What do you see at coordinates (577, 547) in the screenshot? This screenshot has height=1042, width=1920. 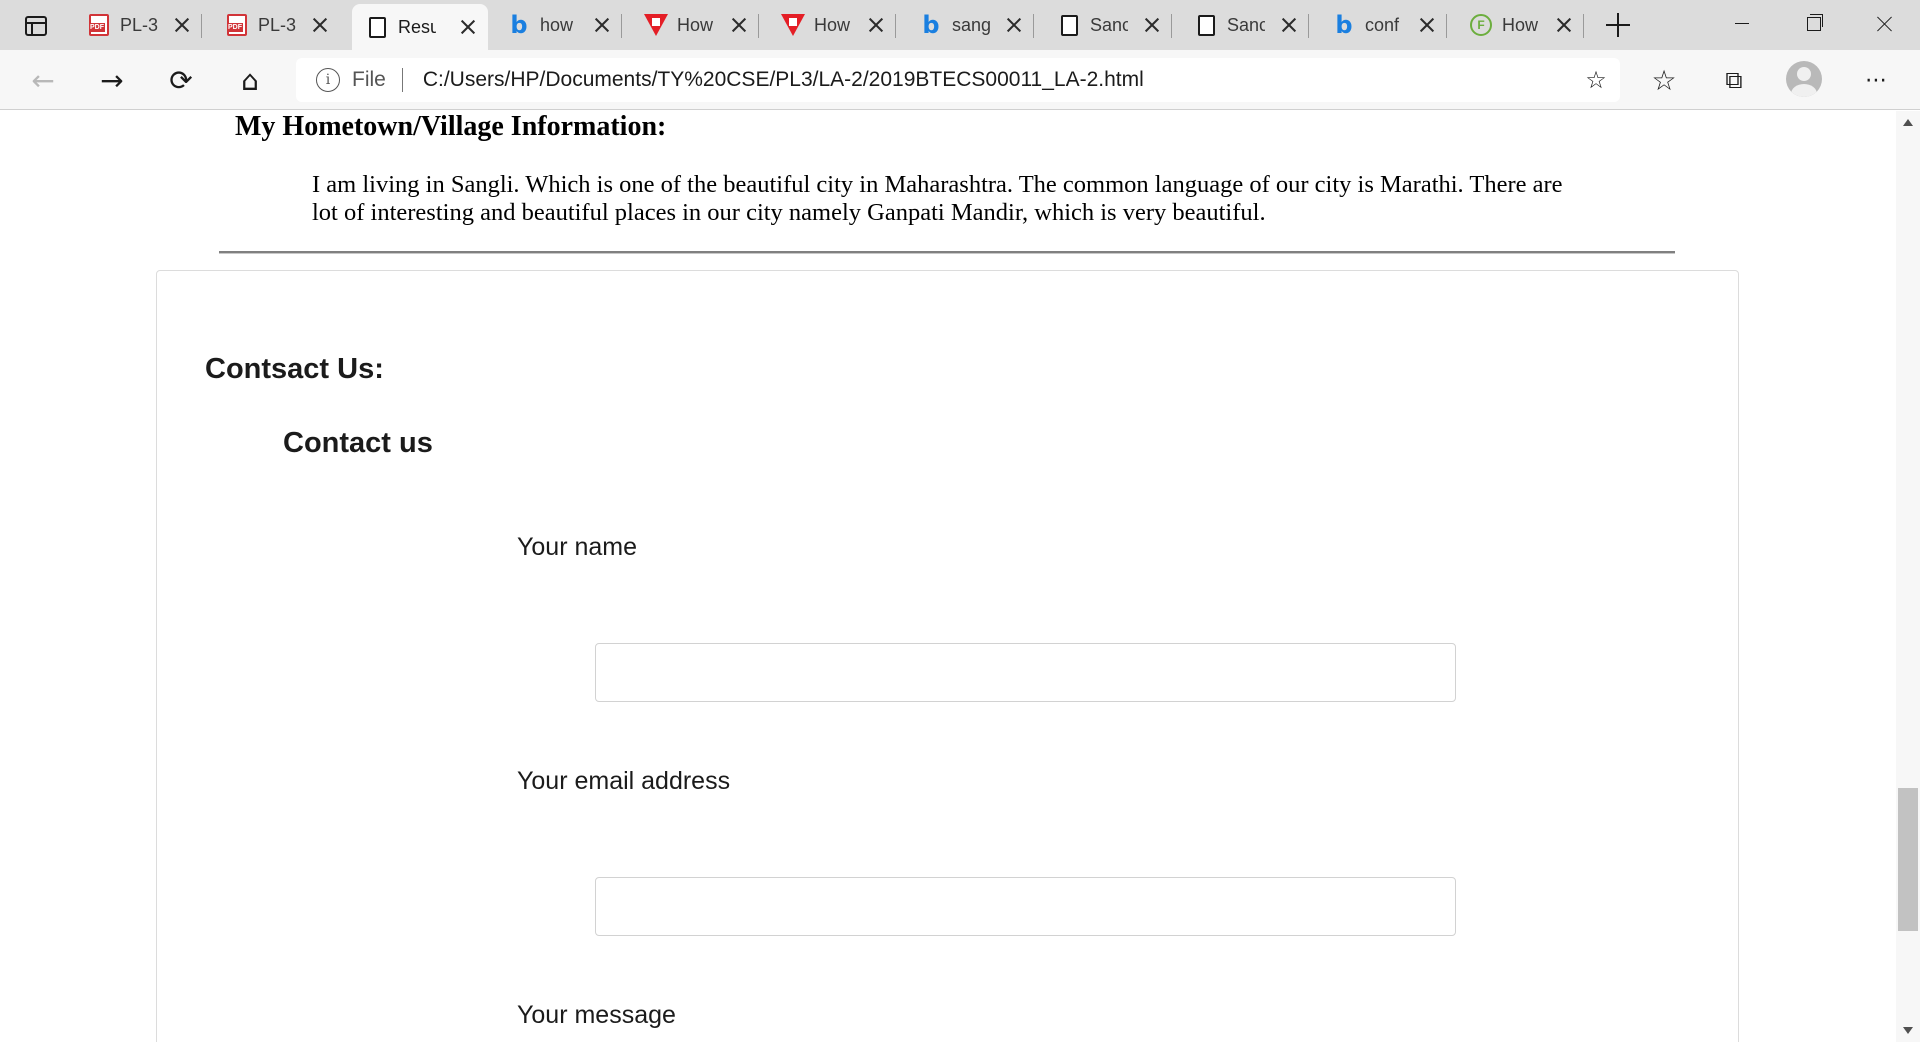 I see `name-label: Your name` at bounding box center [577, 547].